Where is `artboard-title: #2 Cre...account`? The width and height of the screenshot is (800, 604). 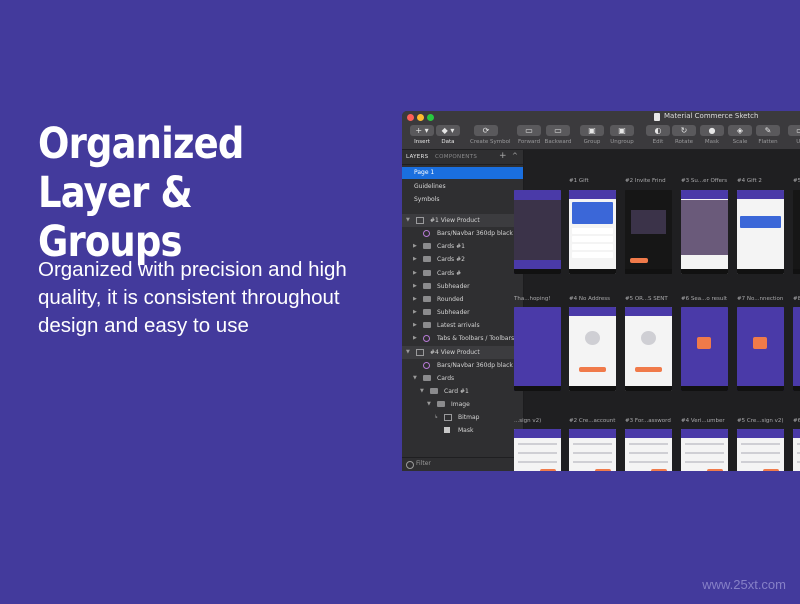 artboard-title: #2 Cre...account is located at coordinates (592, 421).